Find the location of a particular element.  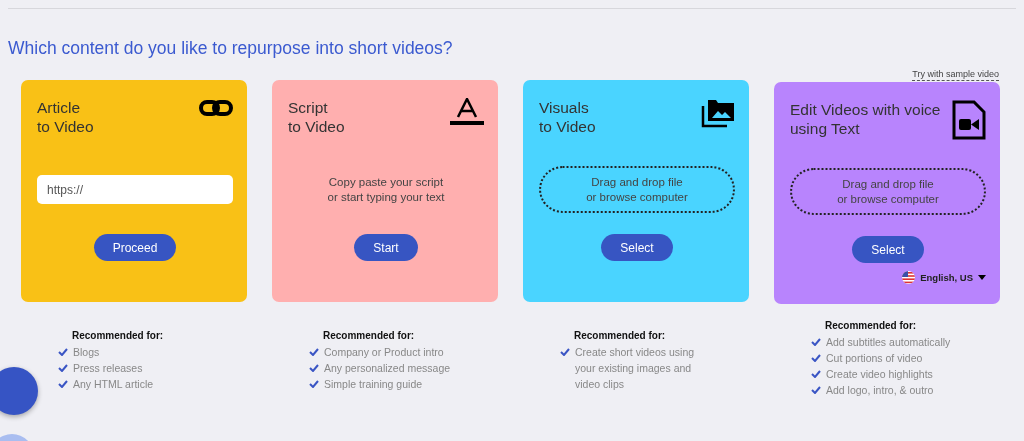

recommended-item: Any personalized message is located at coordinates (387, 368).